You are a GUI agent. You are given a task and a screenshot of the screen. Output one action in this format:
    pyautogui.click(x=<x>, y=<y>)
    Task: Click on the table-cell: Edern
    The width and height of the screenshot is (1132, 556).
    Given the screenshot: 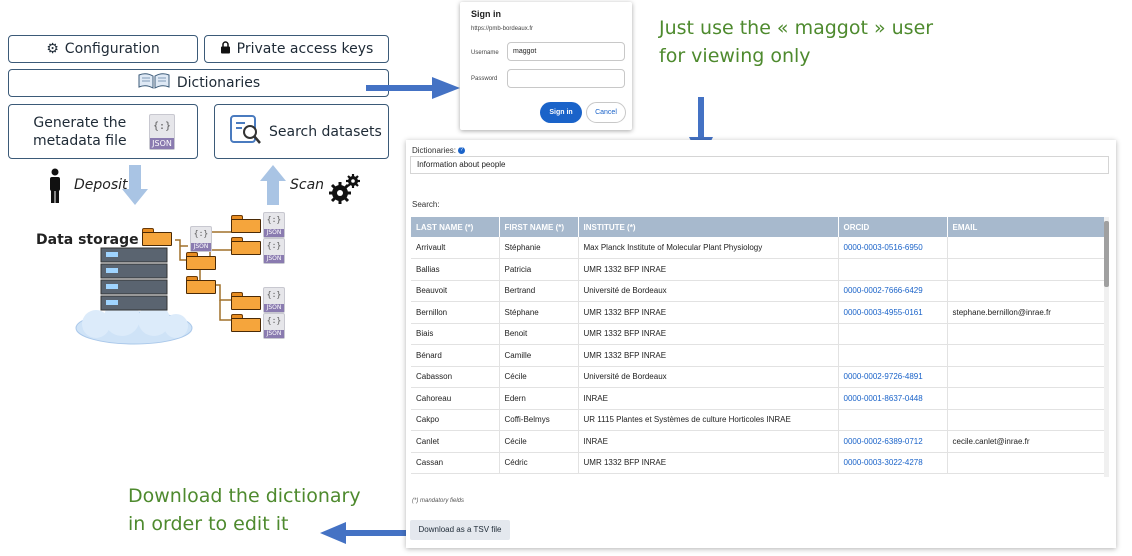 What is the action you would take?
    pyautogui.click(x=539, y=398)
    